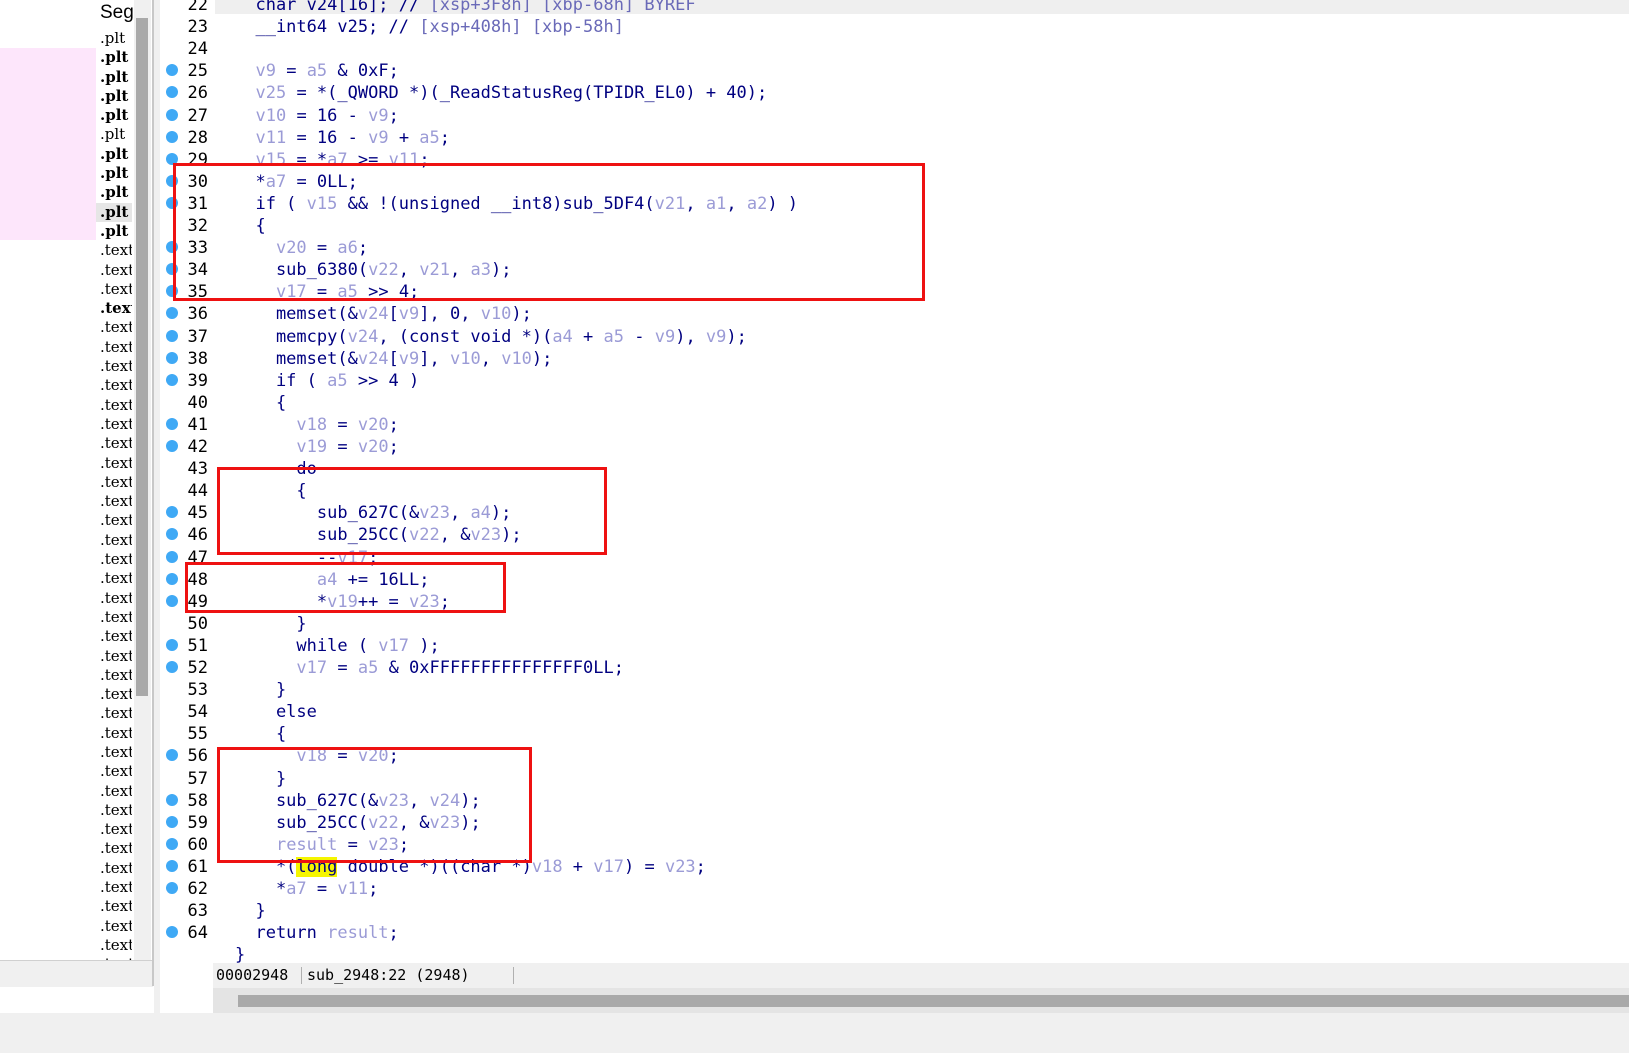 The width and height of the screenshot is (1629, 1053). I want to click on code-variable: result, so click(306, 845).